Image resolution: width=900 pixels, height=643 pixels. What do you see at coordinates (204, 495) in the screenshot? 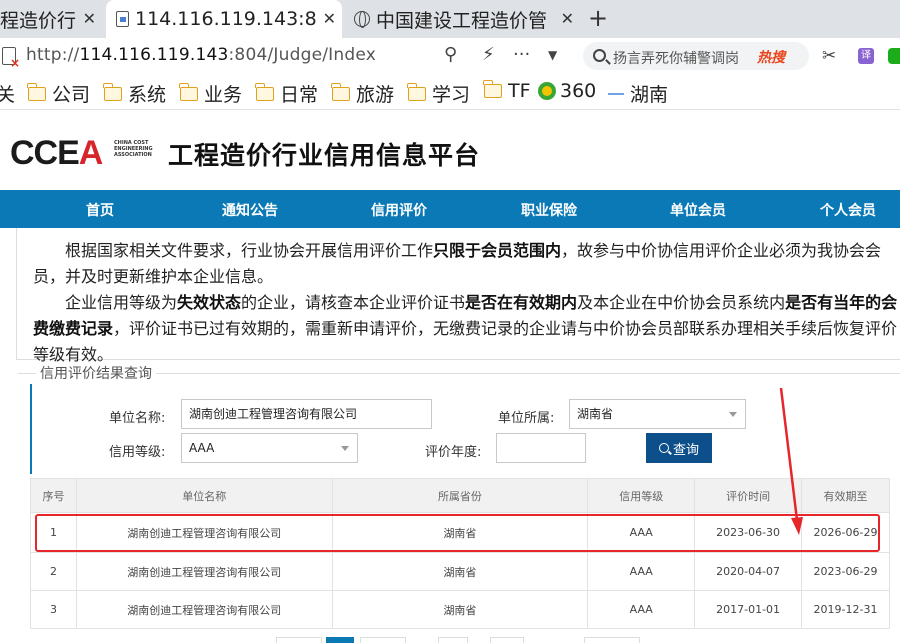
I see `header-unit-name: 单位名称` at bounding box center [204, 495].